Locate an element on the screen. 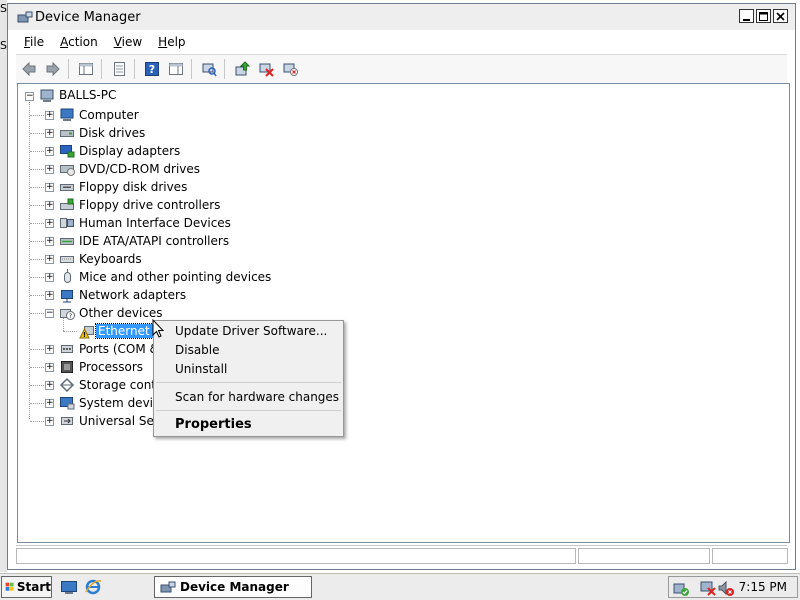 The image size is (800, 600). tree-node-label: DVD/CD-ROM drives is located at coordinates (139, 169).